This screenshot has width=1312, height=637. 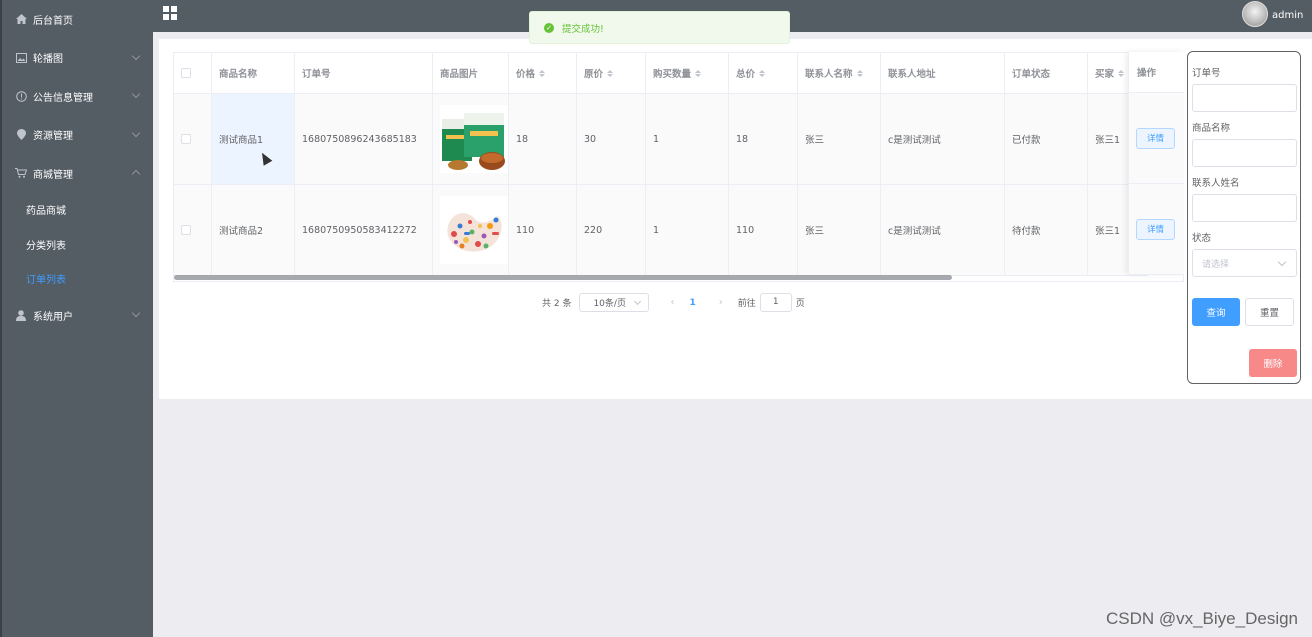 I want to click on home-icon, so click(x=21, y=19).